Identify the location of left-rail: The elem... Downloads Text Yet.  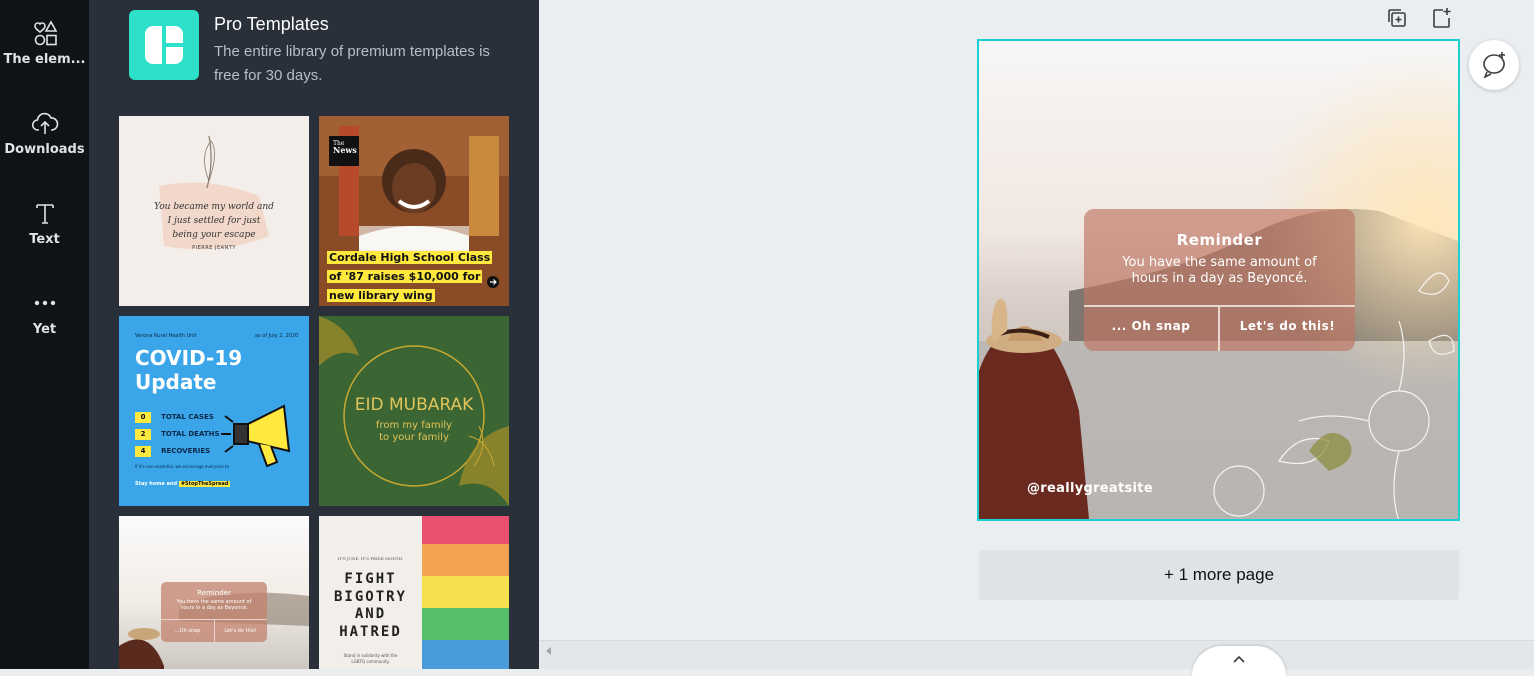
(44, 334).